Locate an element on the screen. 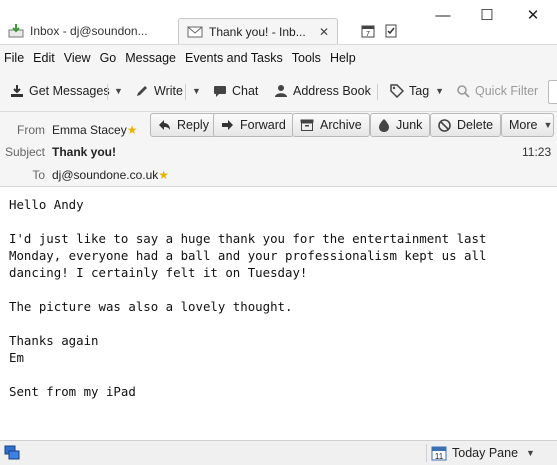 Image resolution: width=557 pixels, height=465 pixels. tasks-icon is located at coordinates (391, 31).